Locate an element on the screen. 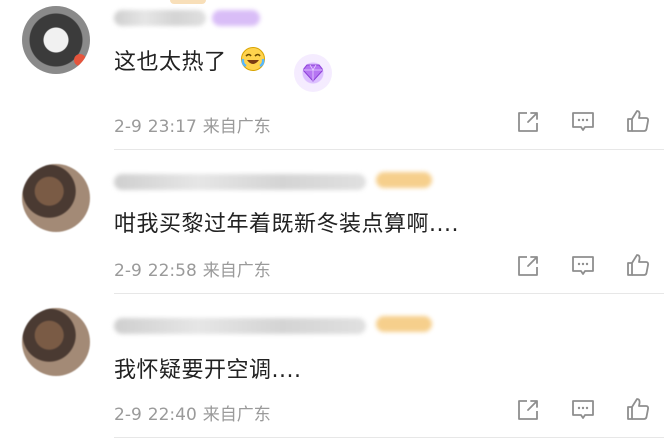 The image size is (664, 444). avatar-badge is located at coordinates (80, 60).